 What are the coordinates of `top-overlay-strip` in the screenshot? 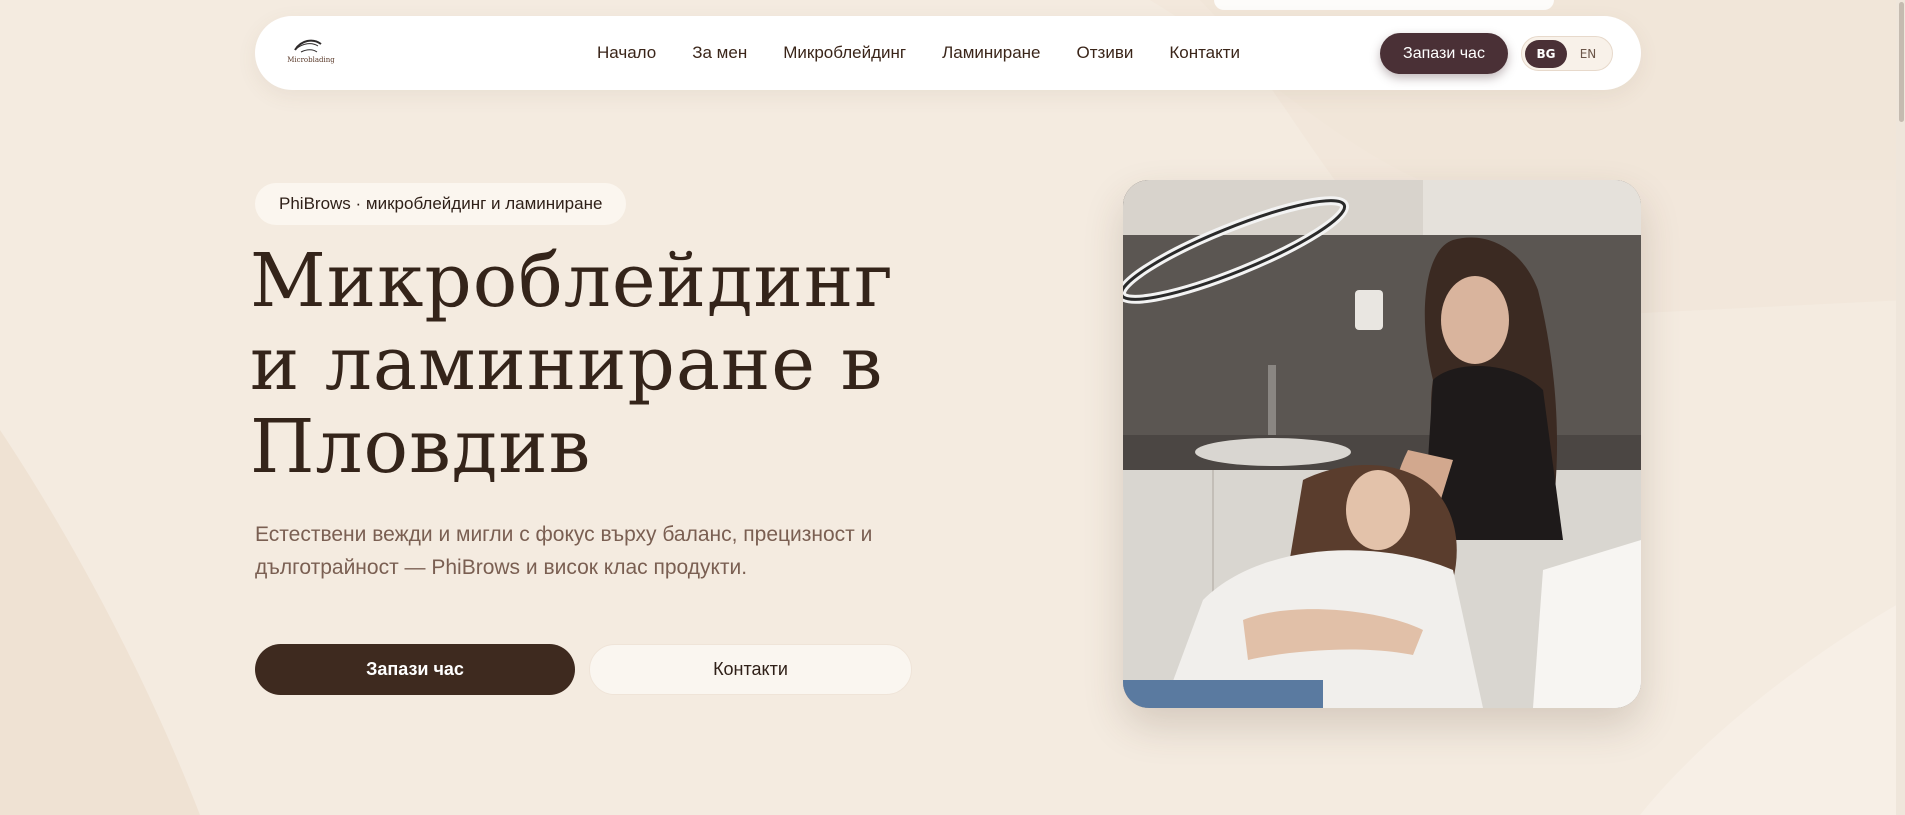 It's located at (1384, 5).